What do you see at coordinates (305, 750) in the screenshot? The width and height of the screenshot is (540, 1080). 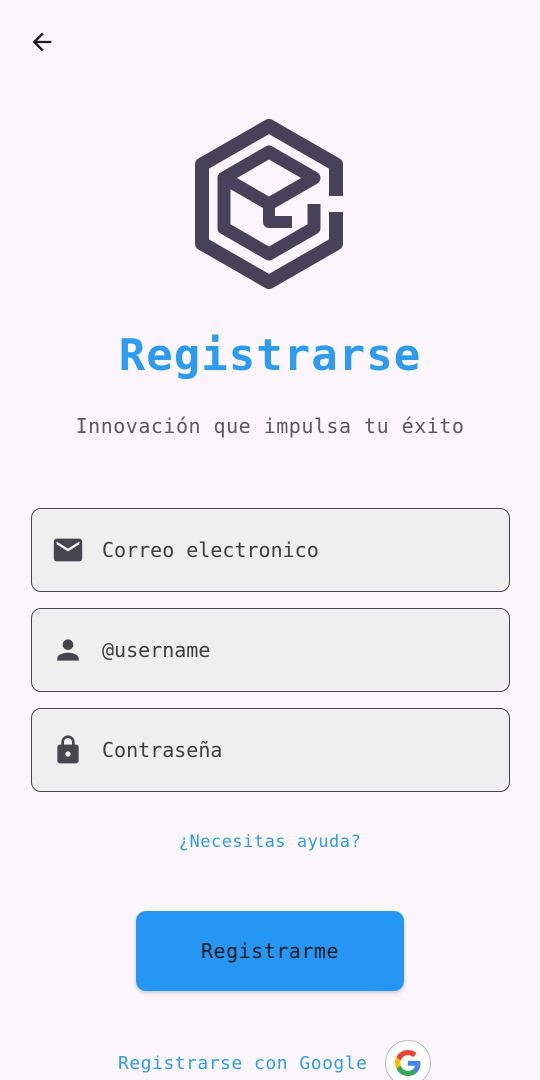 I see `password-input` at bounding box center [305, 750].